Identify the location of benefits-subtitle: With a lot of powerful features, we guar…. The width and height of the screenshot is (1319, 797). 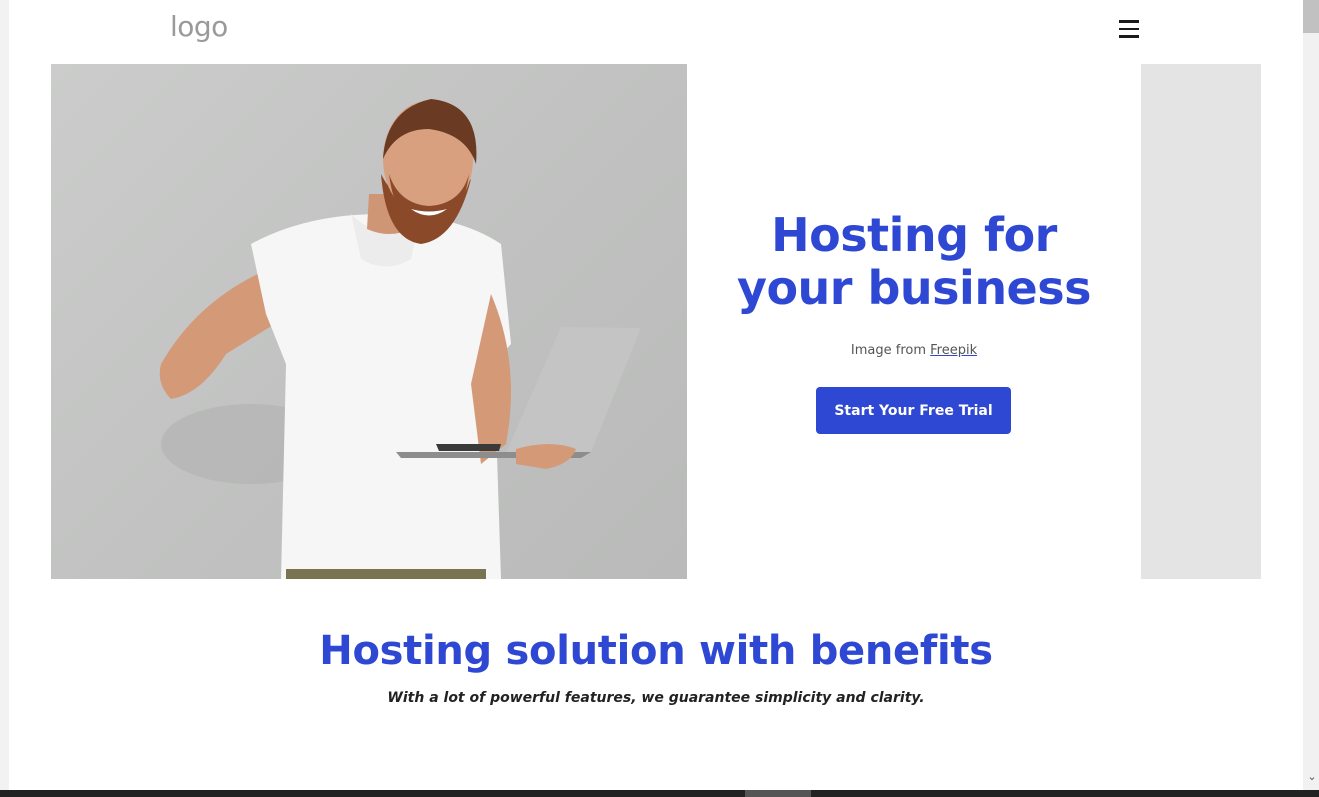
(656, 698).